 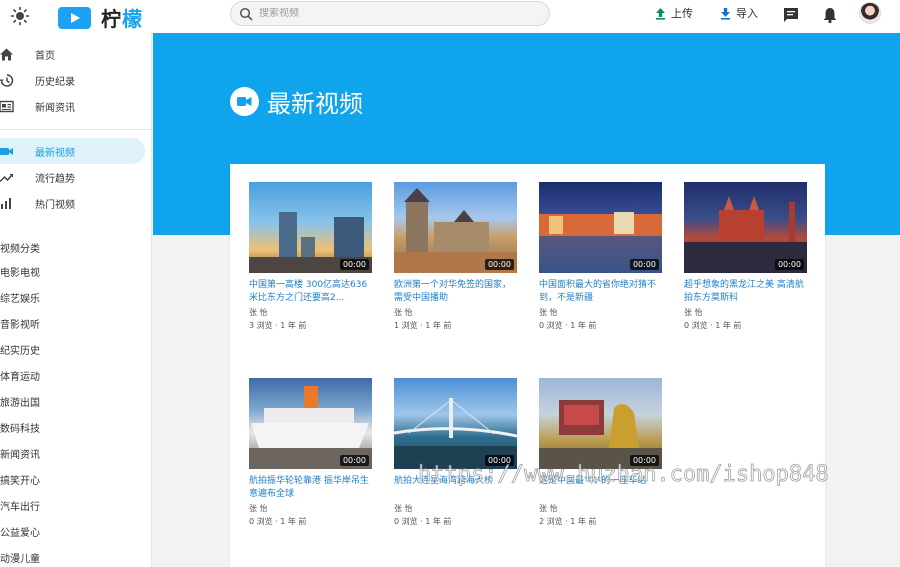 I want to click on category-item: 公益爱心, so click(x=20, y=531).